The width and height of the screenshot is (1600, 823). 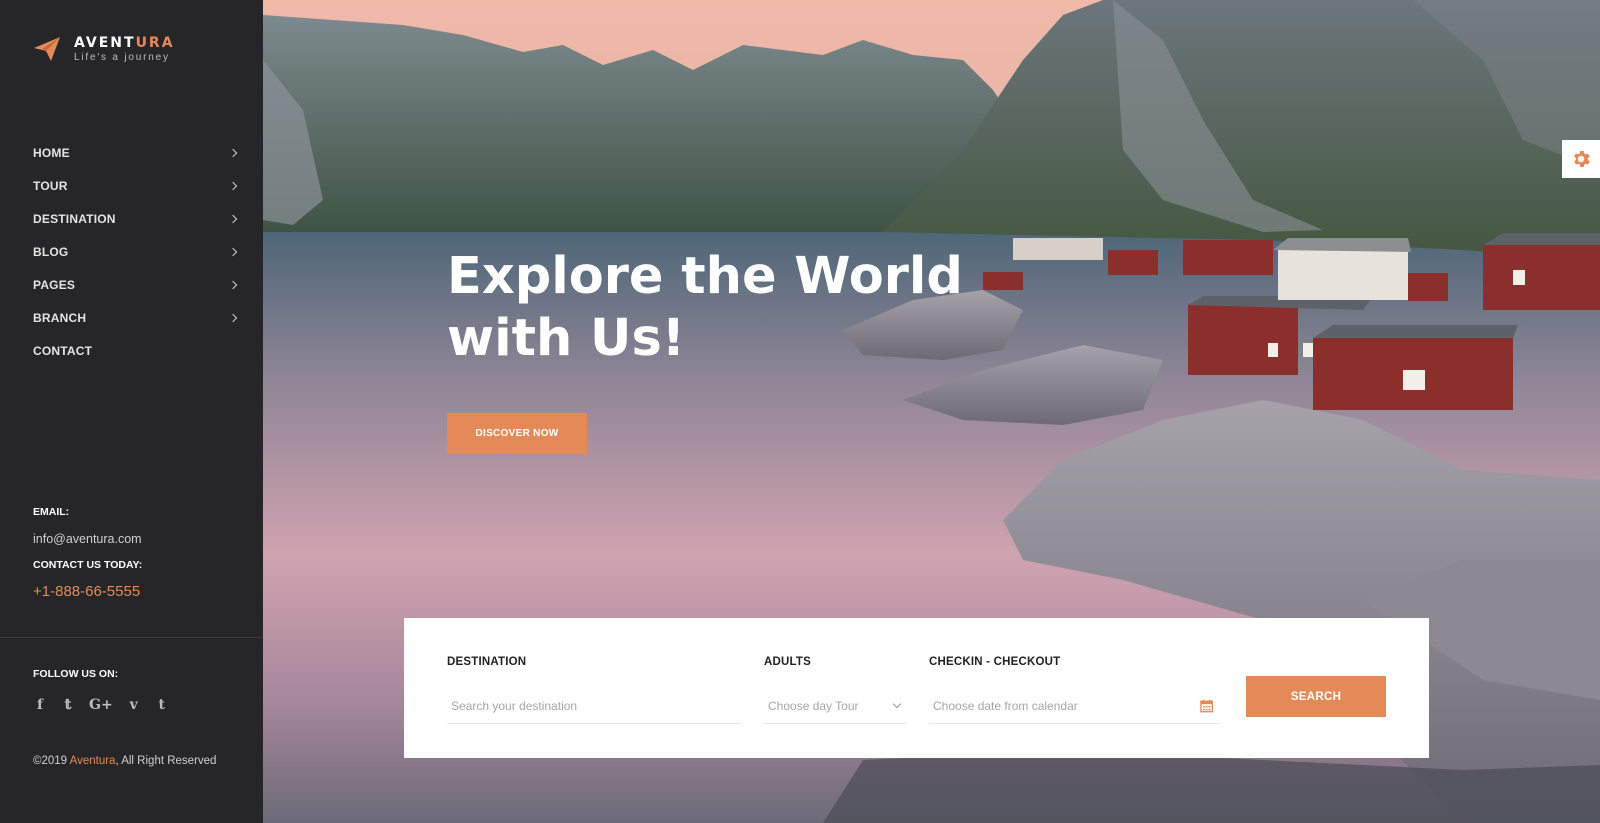 What do you see at coordinates (76, 674) in the screenshot?
I see `follow-label: FOLLOW US ON:` at bounding box center [76, 674].